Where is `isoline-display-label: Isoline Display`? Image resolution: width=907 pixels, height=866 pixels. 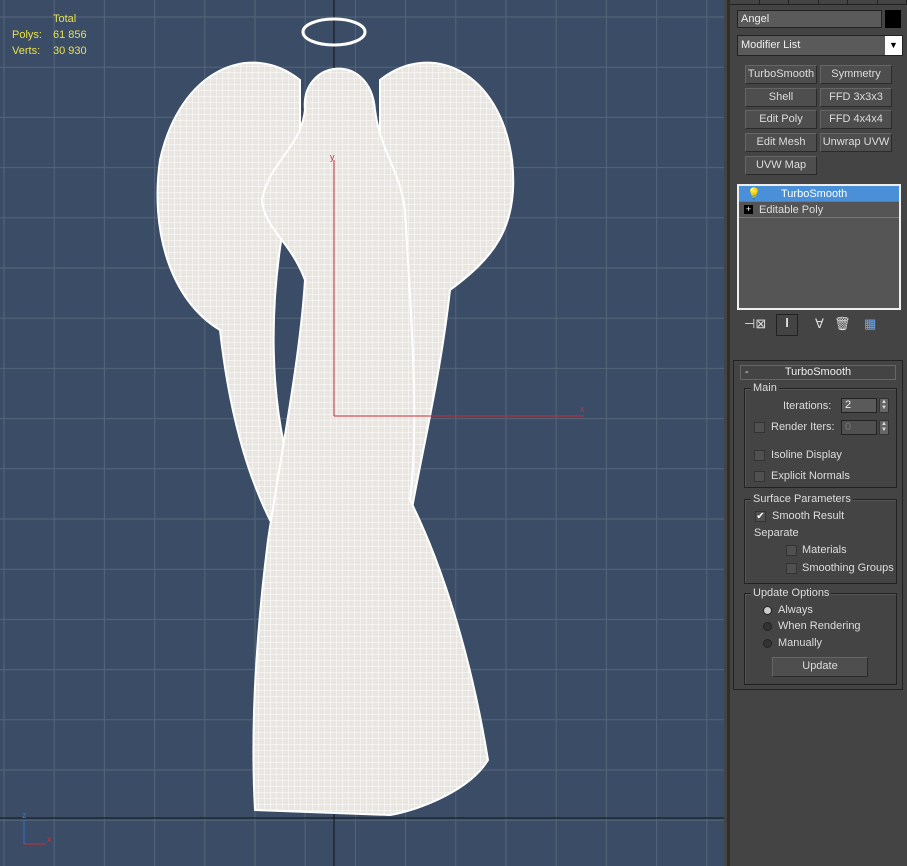 isoline-display-label: Isoline Display is located at coordinates (806, 455).